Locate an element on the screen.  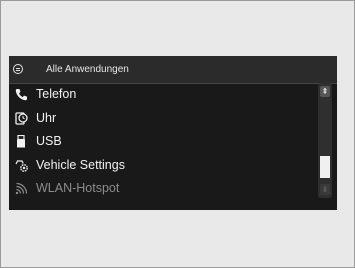
phone-icon is located at coordinates (21, 95).